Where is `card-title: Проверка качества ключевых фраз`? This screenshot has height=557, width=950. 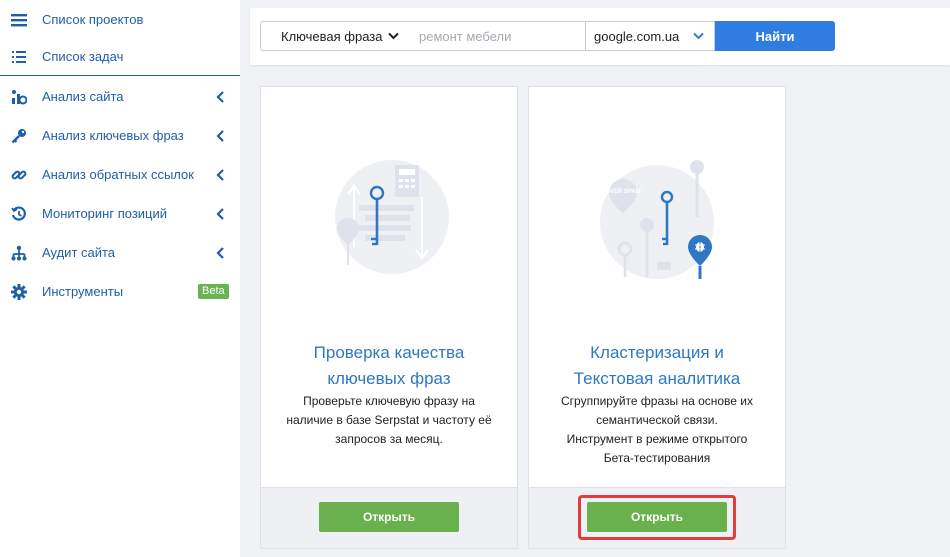 card-title: Проверка качества ключевых фраз is located at coordinates (389, 365).